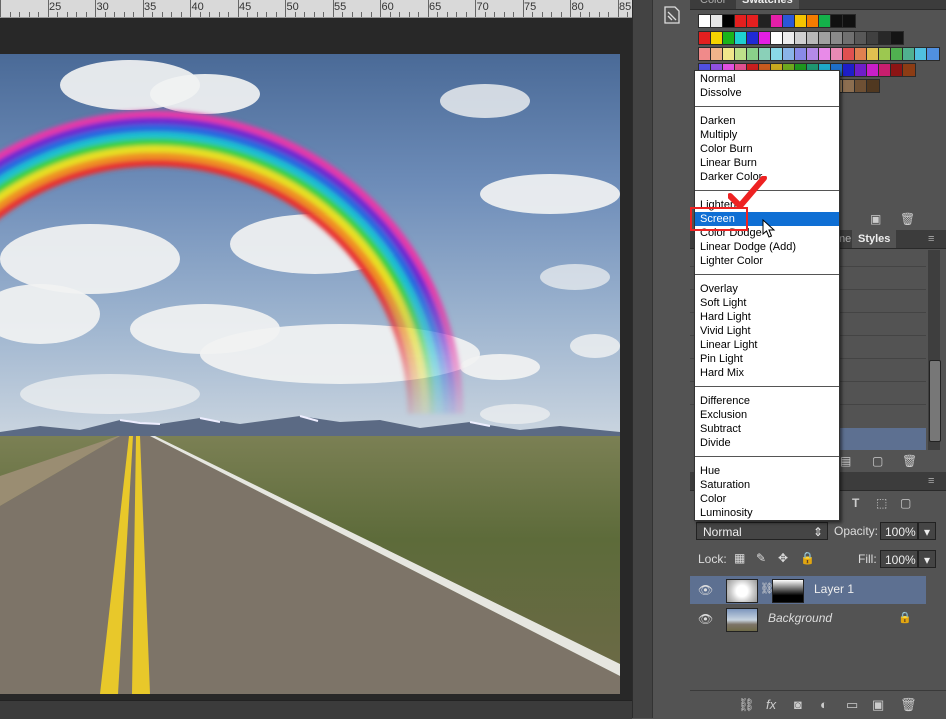 The width and height of the screenshot is (946, 719). Describe the element at coordinates (931, 481) in the screenshot. I see `layers-menu-icon: ≡` at that location.